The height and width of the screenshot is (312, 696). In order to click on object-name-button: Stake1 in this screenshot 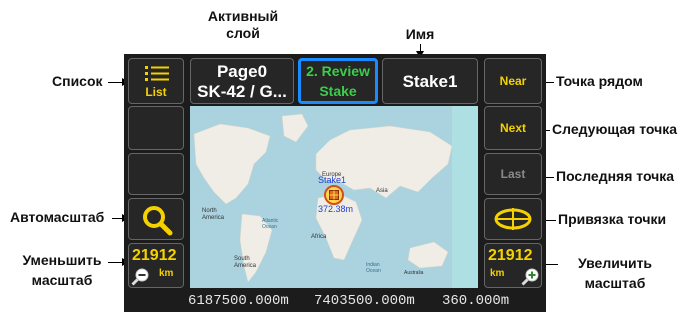, I will do `click(430, 81)`.